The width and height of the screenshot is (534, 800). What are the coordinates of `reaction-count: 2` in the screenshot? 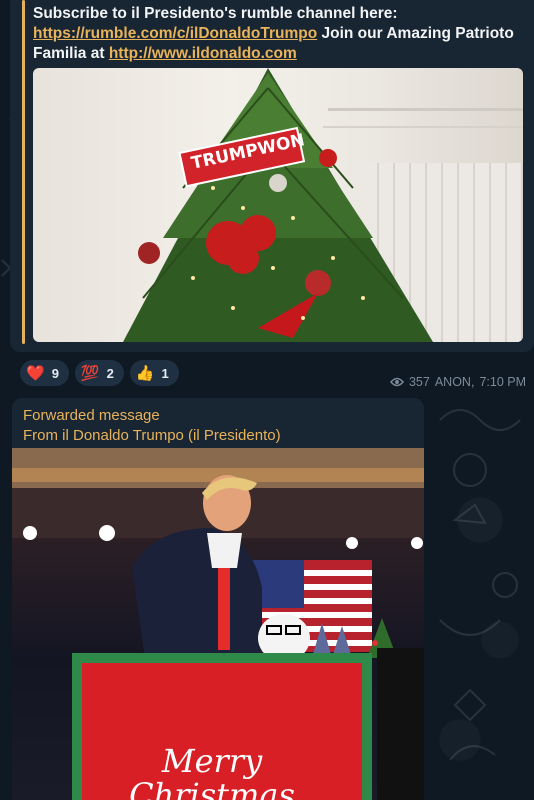 It's located at (110, 373).